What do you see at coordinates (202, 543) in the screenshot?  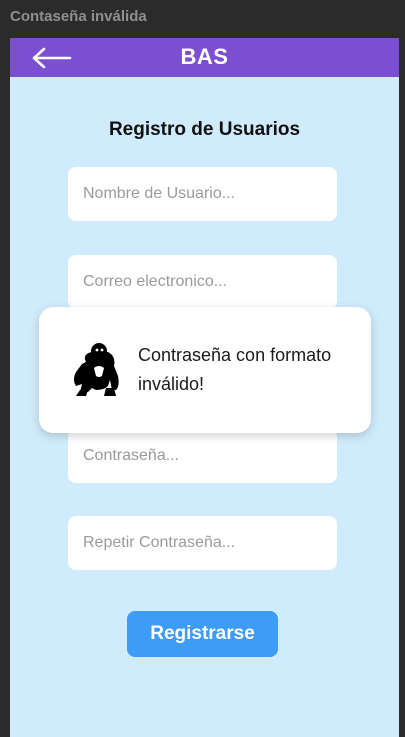 I see `repeat-password-input` at bounding box center [202, 543].